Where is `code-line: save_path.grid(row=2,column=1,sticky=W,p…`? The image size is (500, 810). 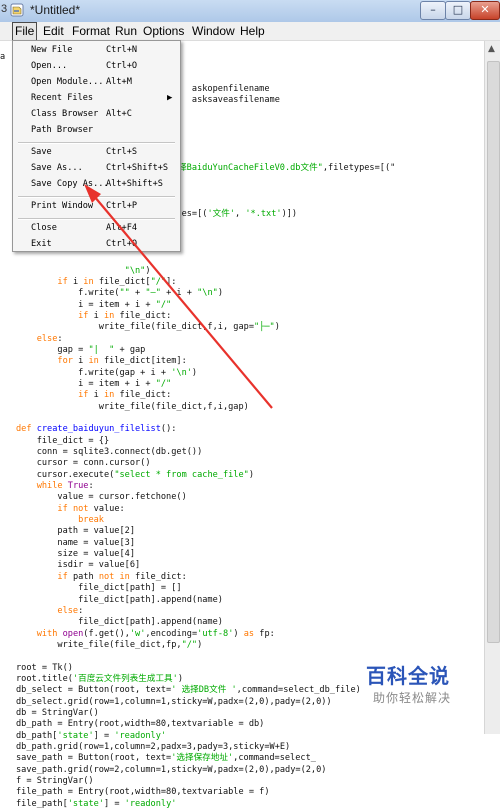 code-line: save_path.grid(row=2,column=1,sticky=W,p… is located at coordinates (171, 769).